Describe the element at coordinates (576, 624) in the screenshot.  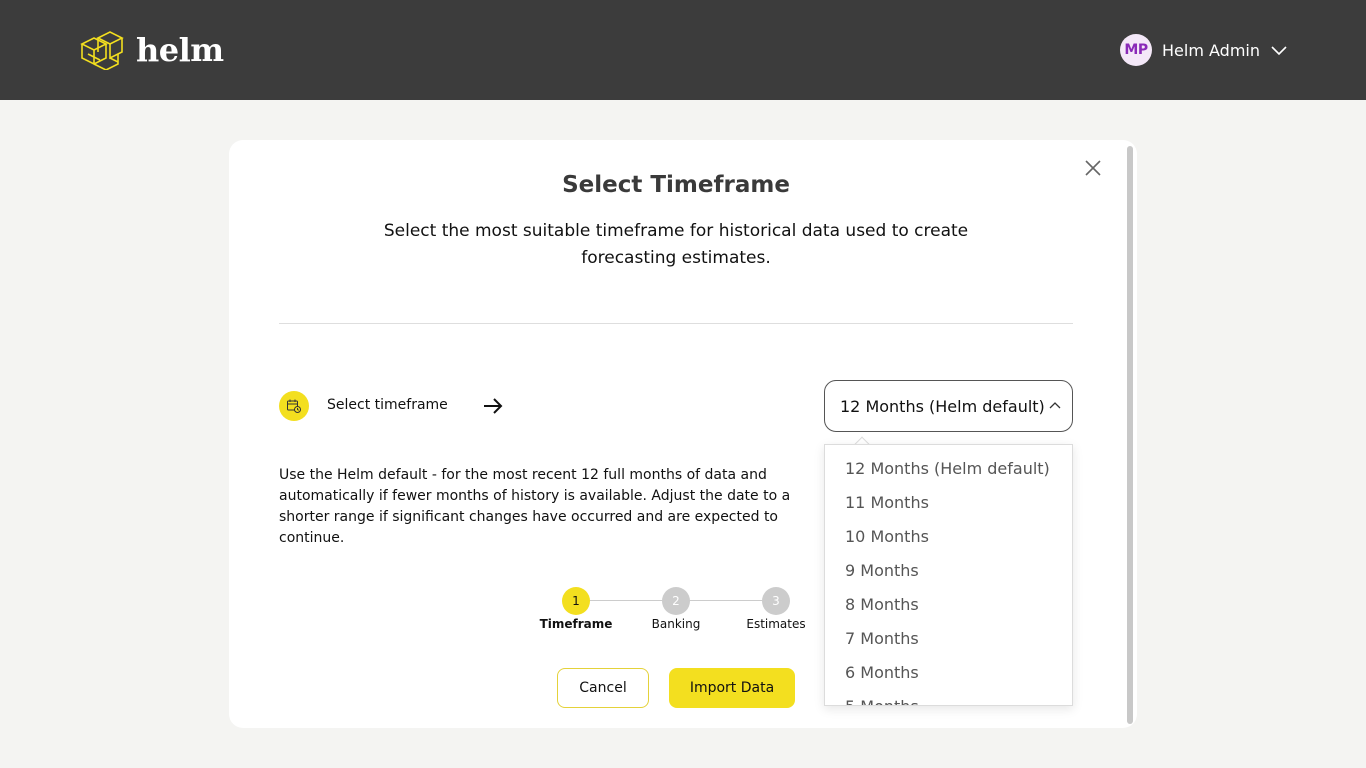
I see `step-label-timeframe: Timeframe` at that location.